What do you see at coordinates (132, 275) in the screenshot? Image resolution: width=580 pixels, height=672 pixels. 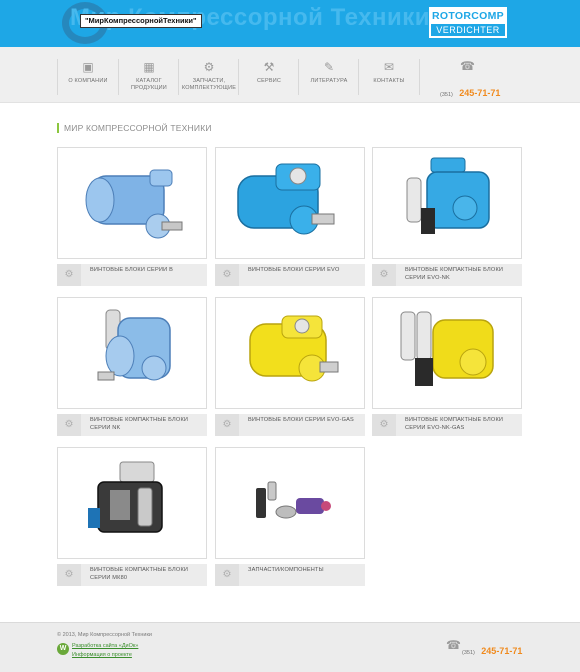 I see `product-caption: ⚙ ВИНТОВЫЕ БЛОКИ СЕРИИ В` at bounding box center [132, 275].